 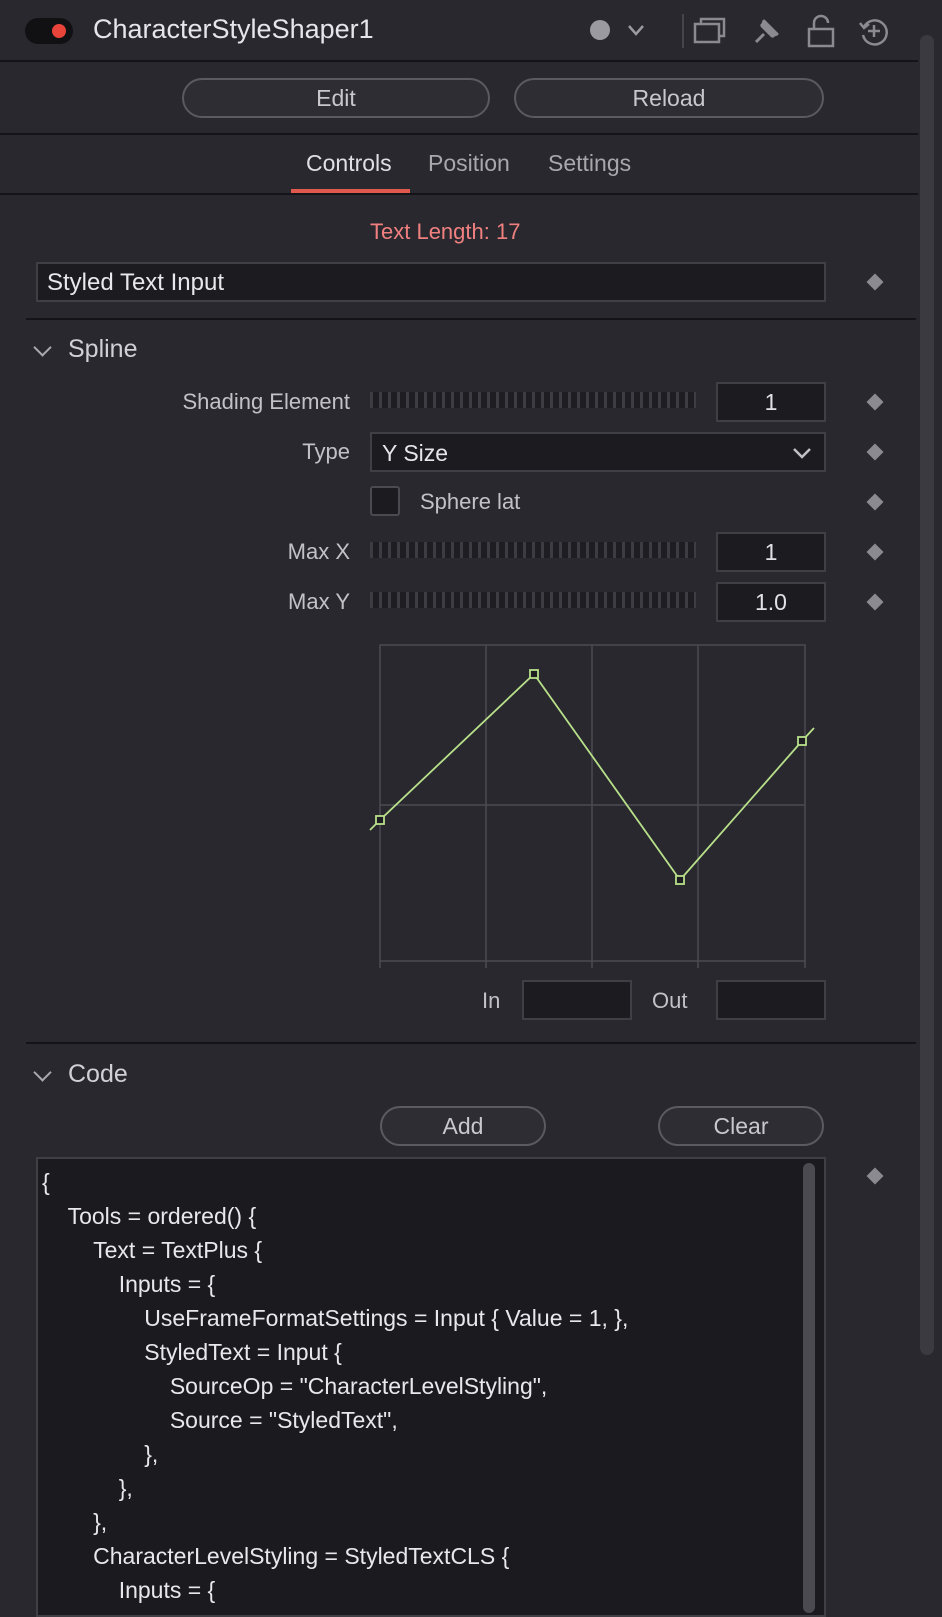 I want to click on pin-icon, so click(x=767, y=31).